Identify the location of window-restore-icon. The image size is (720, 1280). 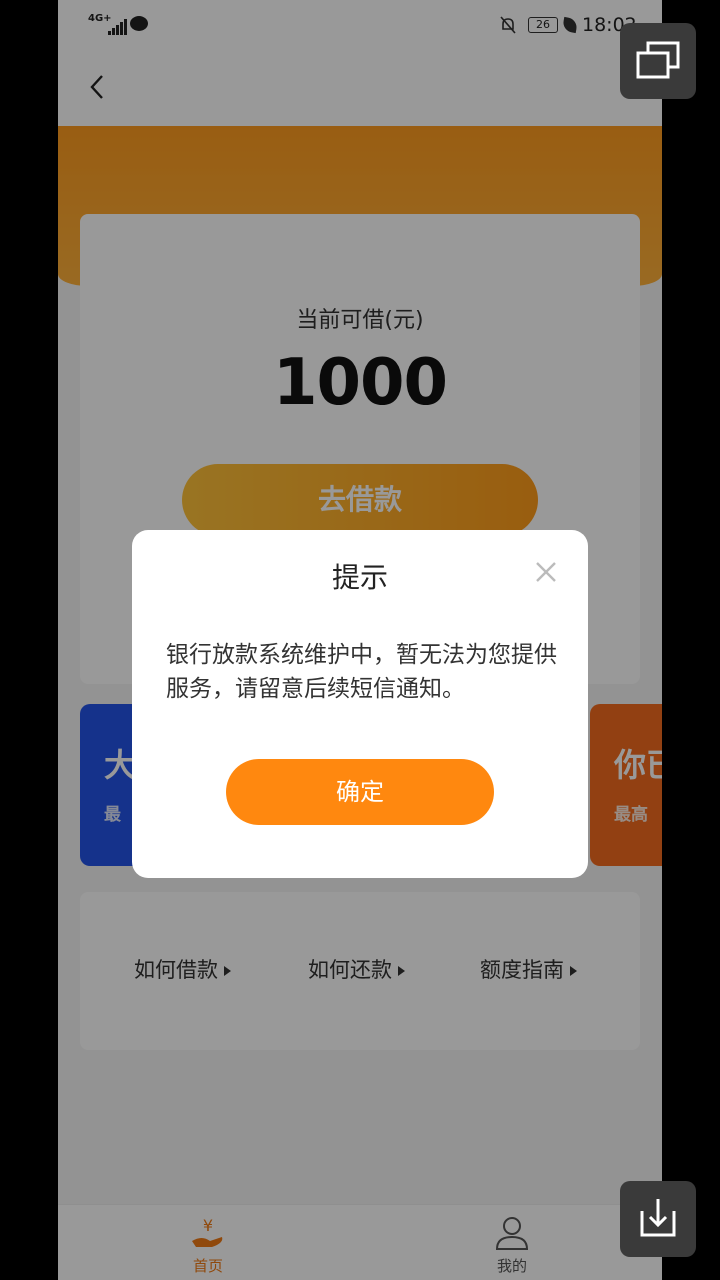
(658, 60).